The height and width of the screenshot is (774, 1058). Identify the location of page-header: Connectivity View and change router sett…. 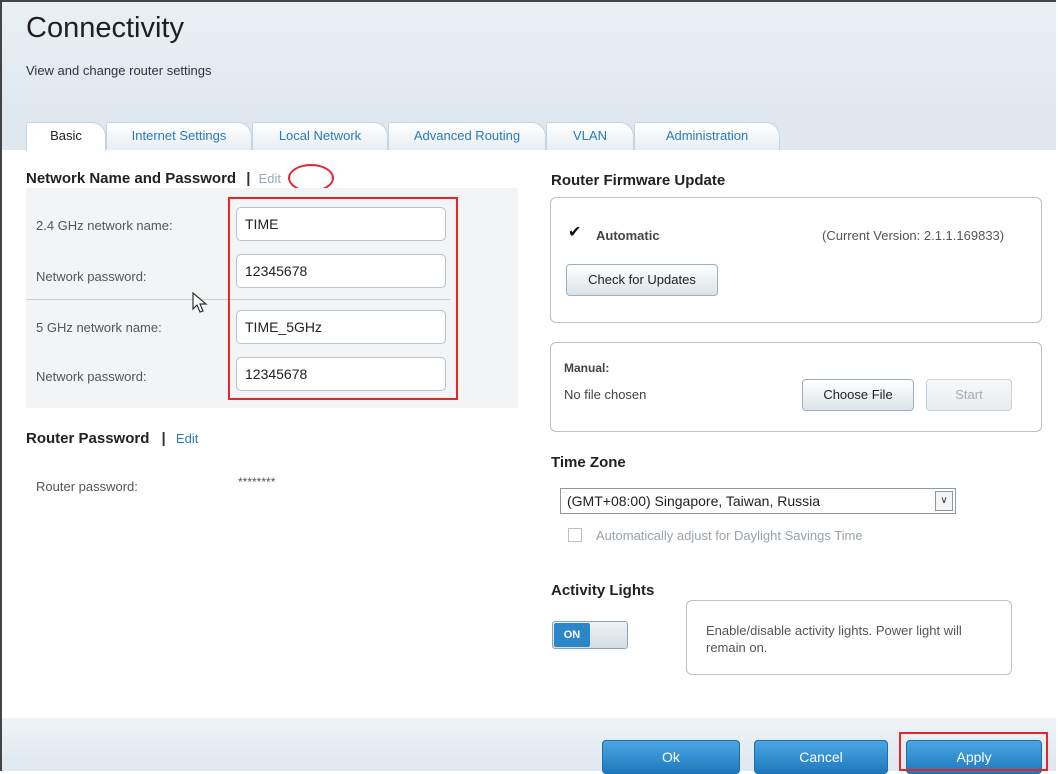
(529, 58).